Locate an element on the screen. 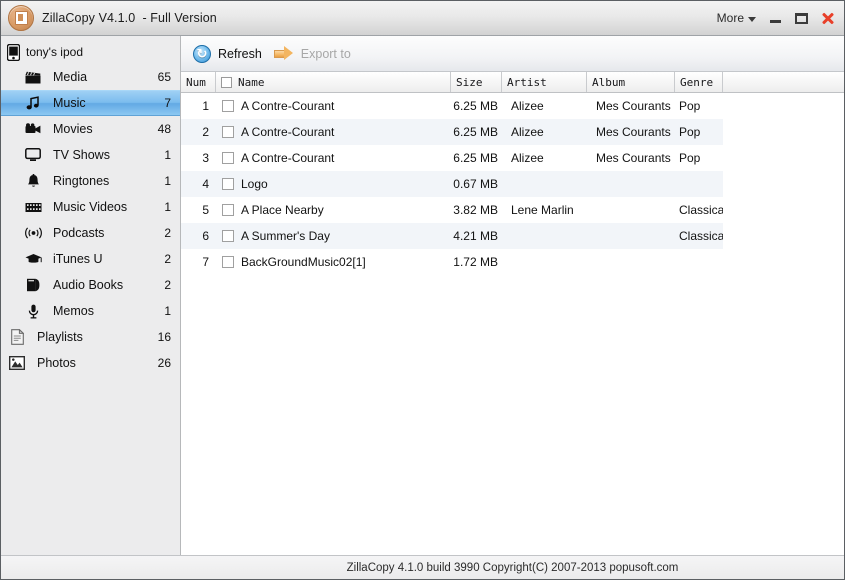 The width and height of the screenshot is (845, 580). close-button is located at coordinates (827, 18).